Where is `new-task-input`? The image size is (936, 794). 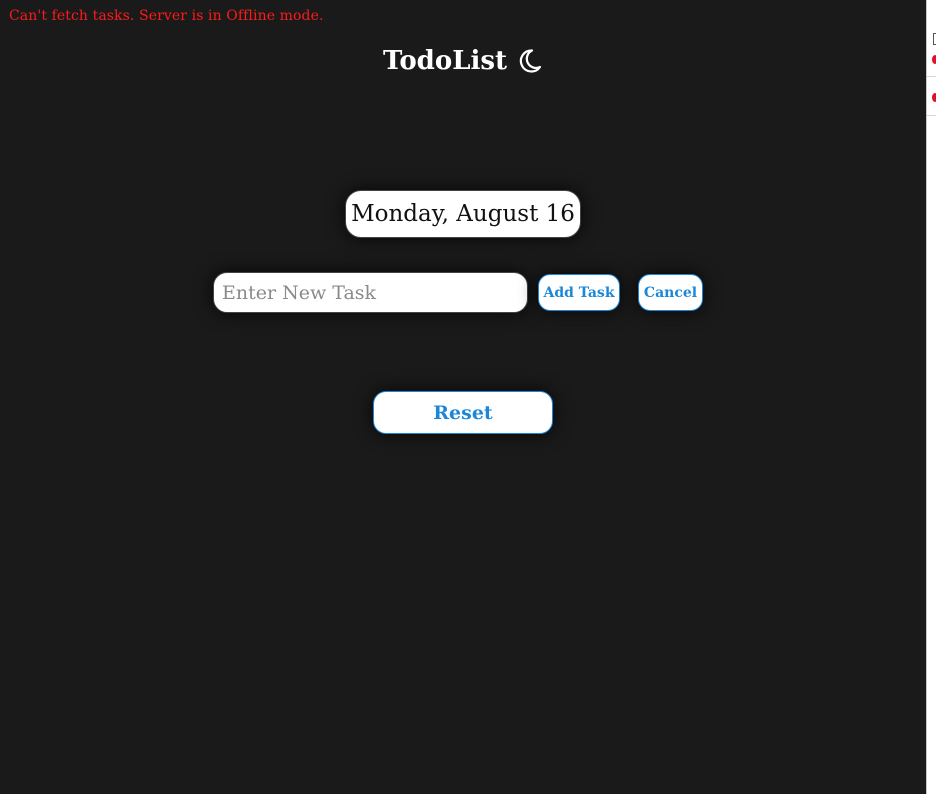 new-task-input is located at coordinates (370, 292).